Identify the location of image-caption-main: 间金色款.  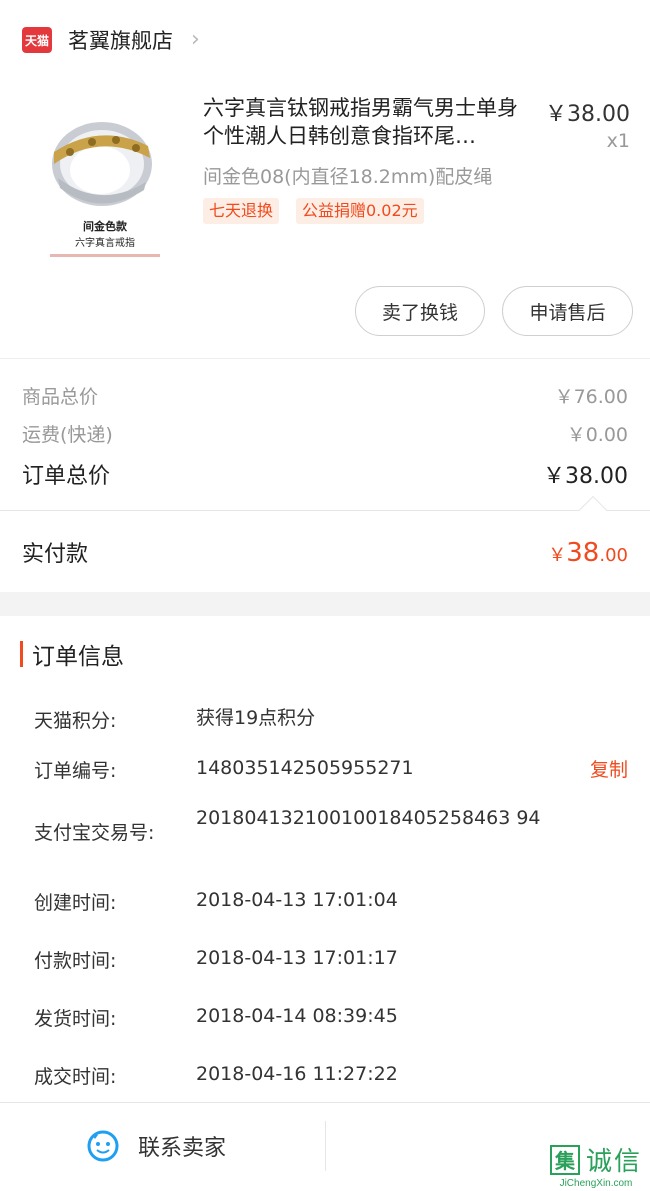
(105, 226).